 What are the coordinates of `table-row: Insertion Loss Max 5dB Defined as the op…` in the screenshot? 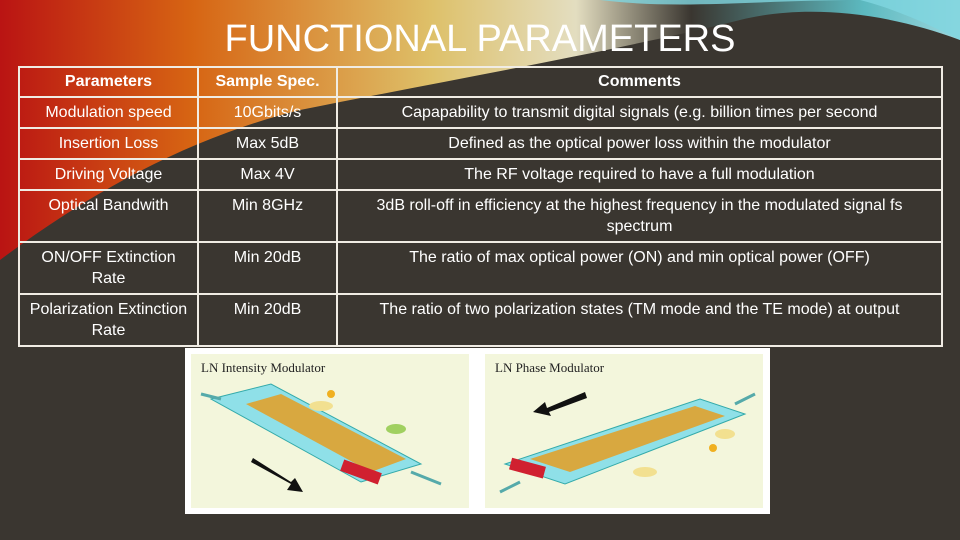 It's located at (480, 143).